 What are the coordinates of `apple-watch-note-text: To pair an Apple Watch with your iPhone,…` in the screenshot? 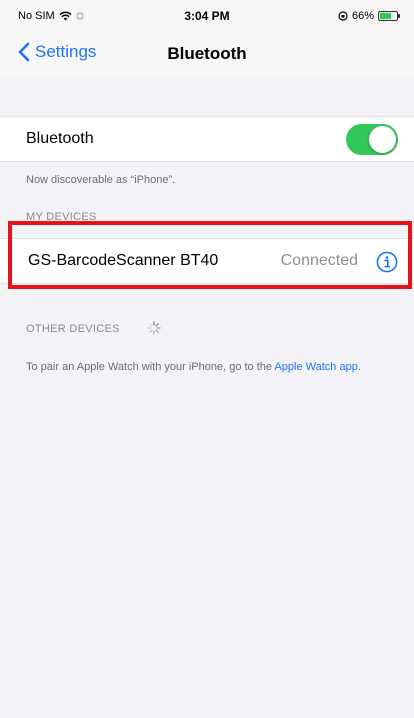 It's located at (150, 367).